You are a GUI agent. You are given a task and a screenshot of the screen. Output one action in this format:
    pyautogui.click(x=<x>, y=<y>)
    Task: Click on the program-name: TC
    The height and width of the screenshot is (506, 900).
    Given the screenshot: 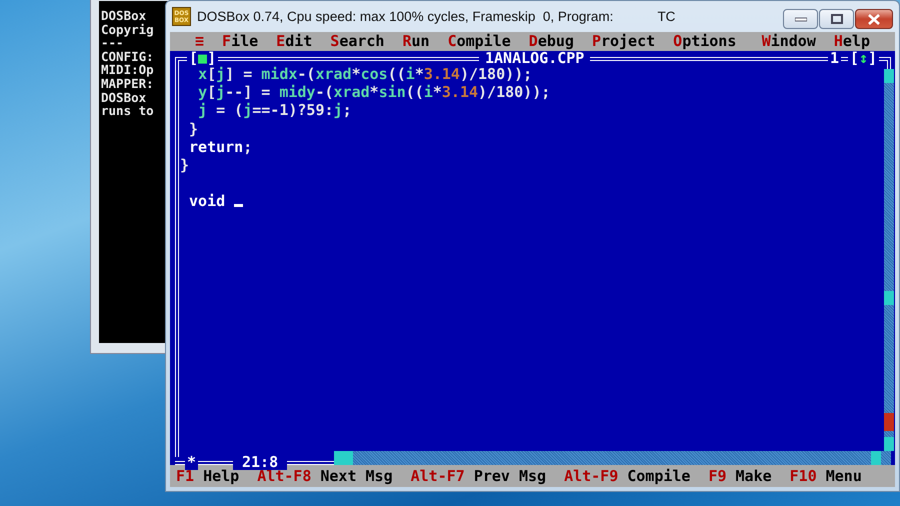 What is the action you would take?
    pyautogui.click(x=666, y=16)
    